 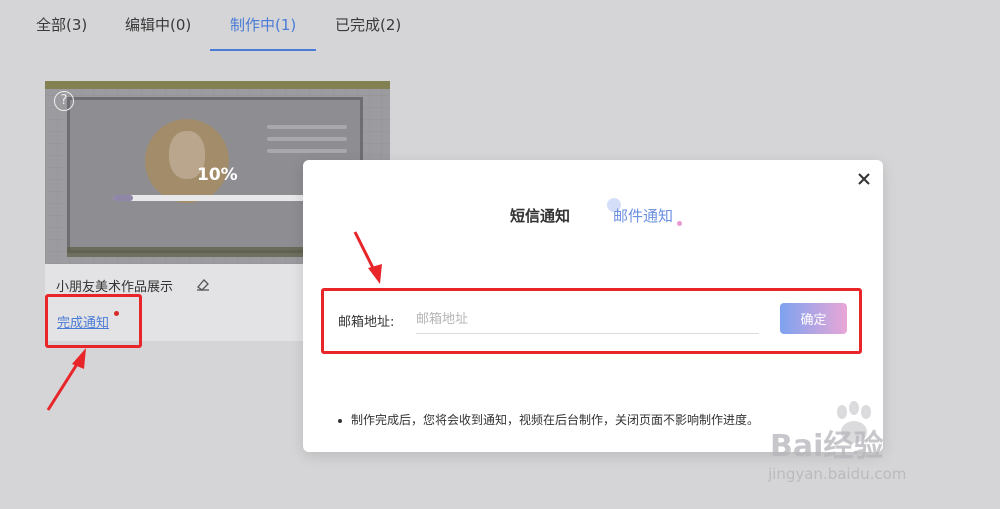 What do you see at coordinates (93, 321) in the screenshot?
I see `annotation-box-notify-link` at bounding box center [93, 321].